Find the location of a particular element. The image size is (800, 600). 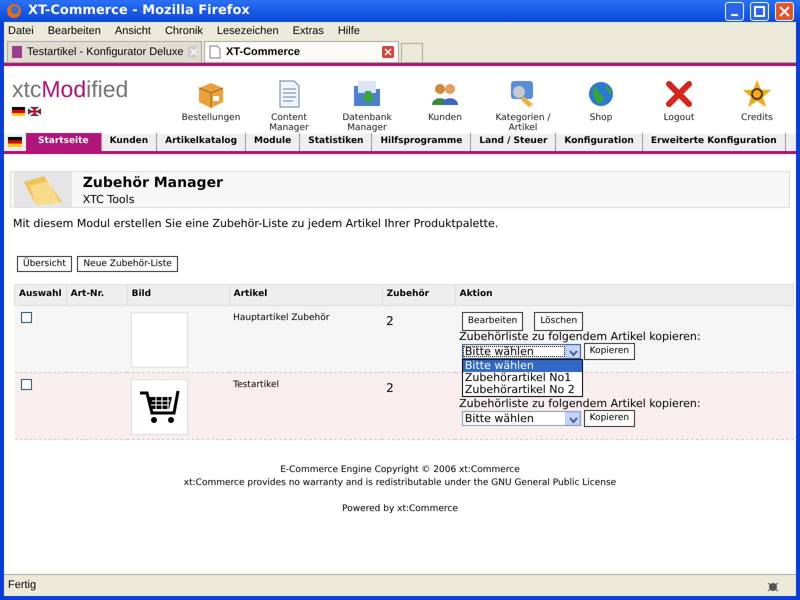

column-header: Aktion is located at coordinates (624, 295).